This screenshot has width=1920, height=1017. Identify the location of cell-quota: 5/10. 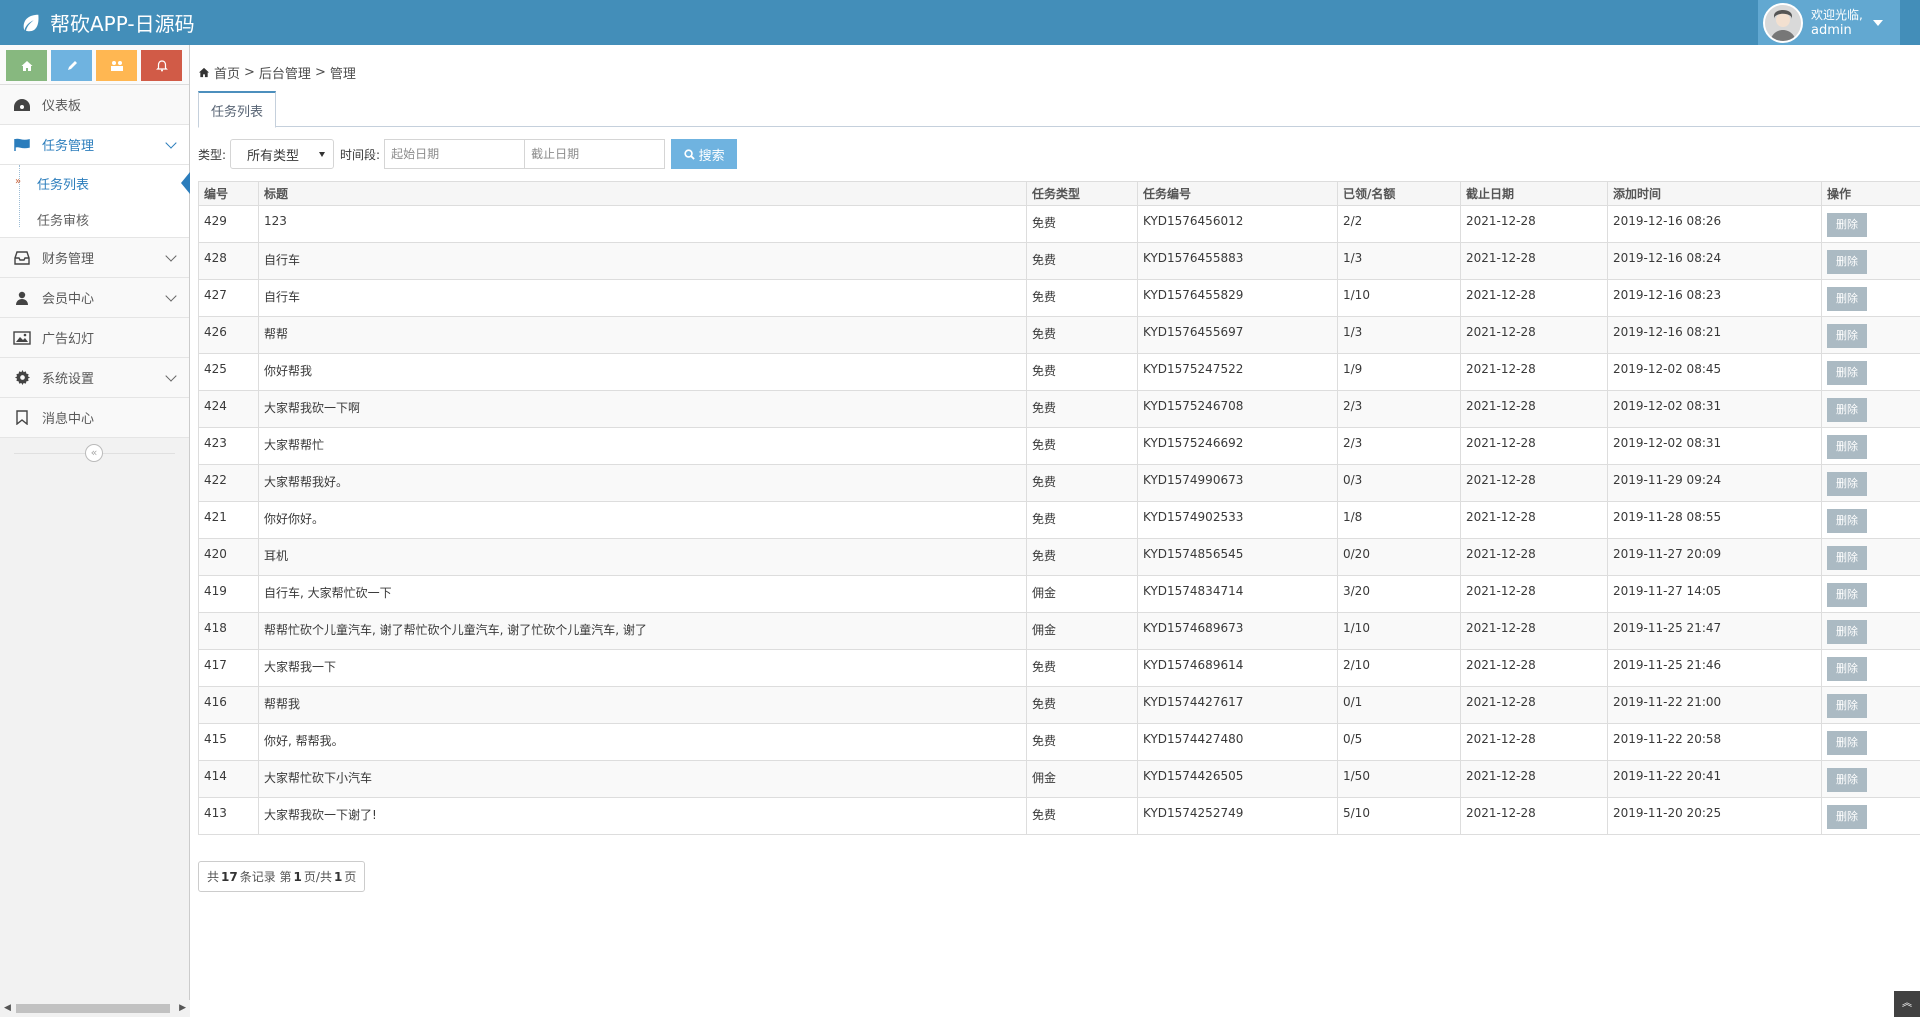
(1399, 816).